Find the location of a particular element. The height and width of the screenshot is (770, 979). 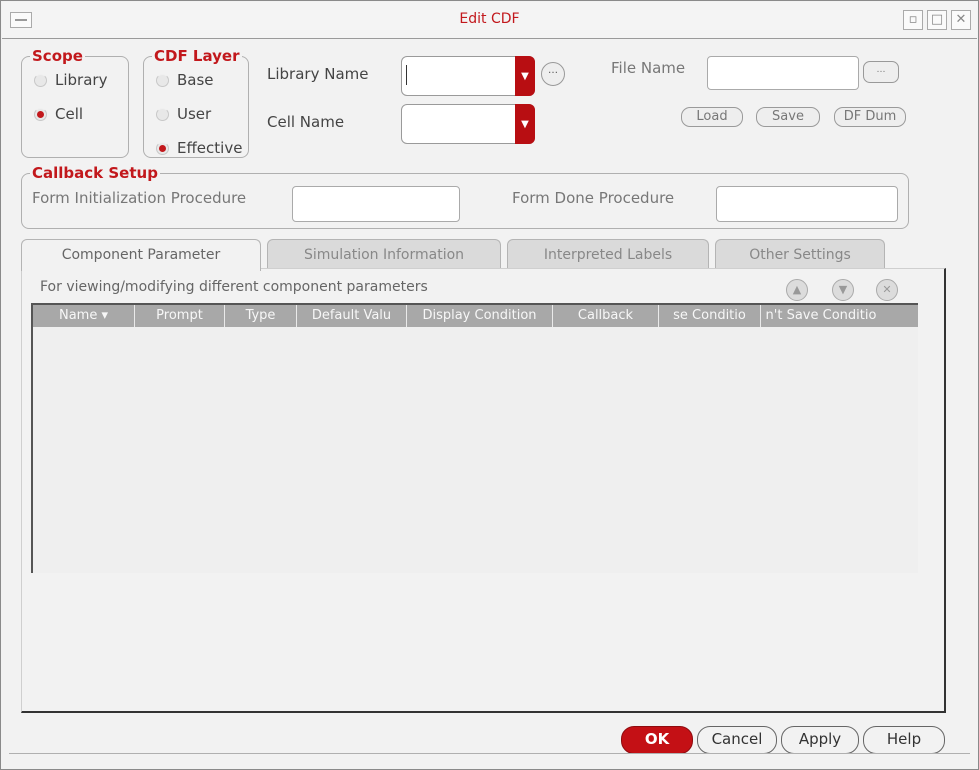

init-procedure-field is located at coordinates (376, 204).